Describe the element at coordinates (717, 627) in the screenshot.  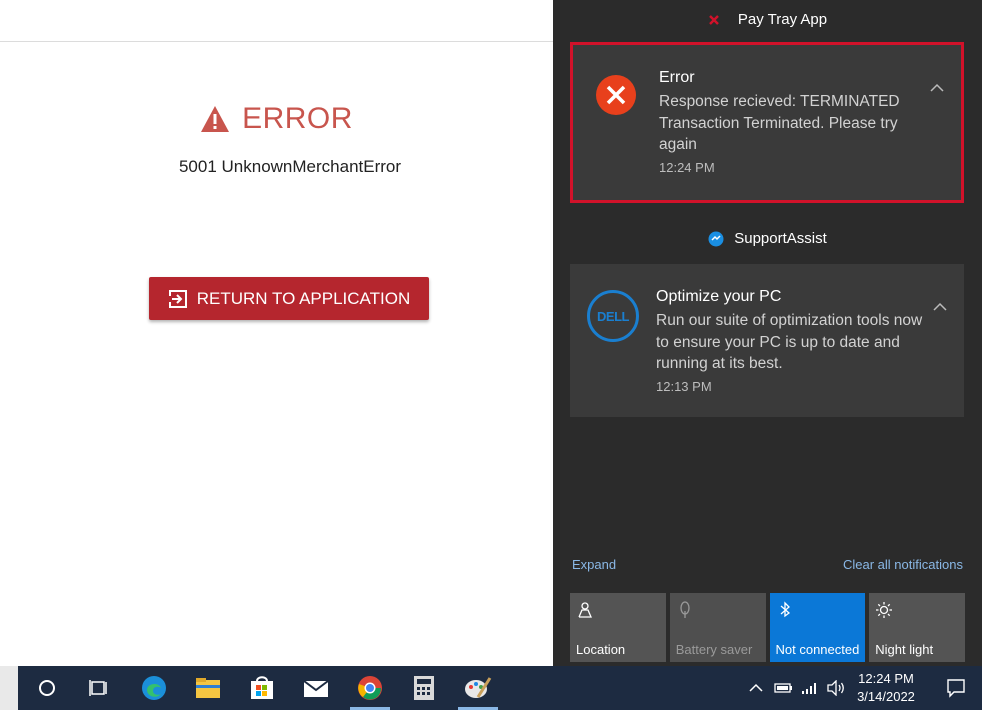
I see `quick-action-battery-saver: Battery saver` at that location.